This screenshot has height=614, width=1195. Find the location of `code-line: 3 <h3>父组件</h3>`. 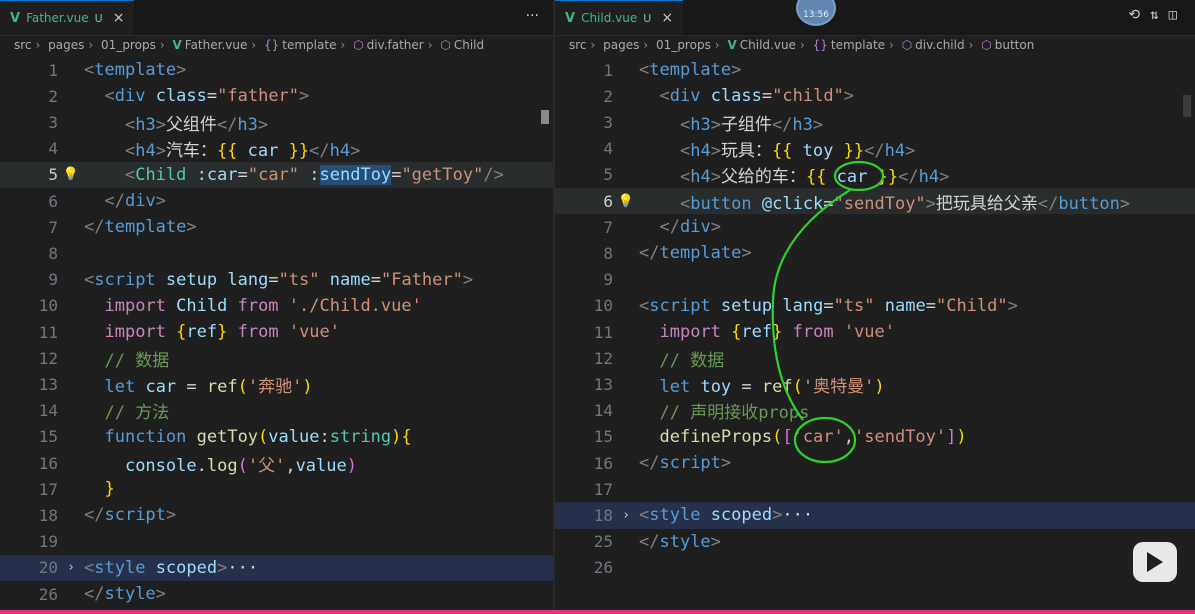

code-line: 3 <h3>父组件</h3> is located at coordinates (276, 122).